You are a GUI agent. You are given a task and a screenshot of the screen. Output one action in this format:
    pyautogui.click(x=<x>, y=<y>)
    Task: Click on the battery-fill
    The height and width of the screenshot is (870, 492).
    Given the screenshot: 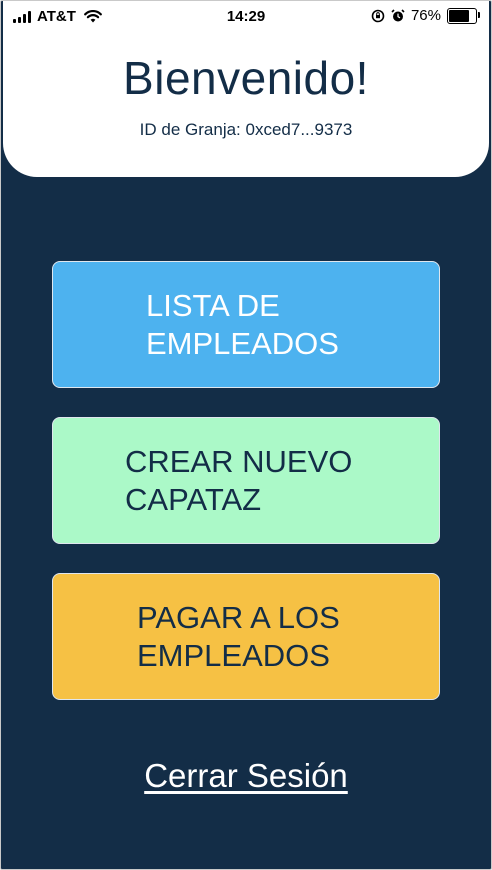 What is the action you would take?
    pyautogui.click(x=459, y=15)
    